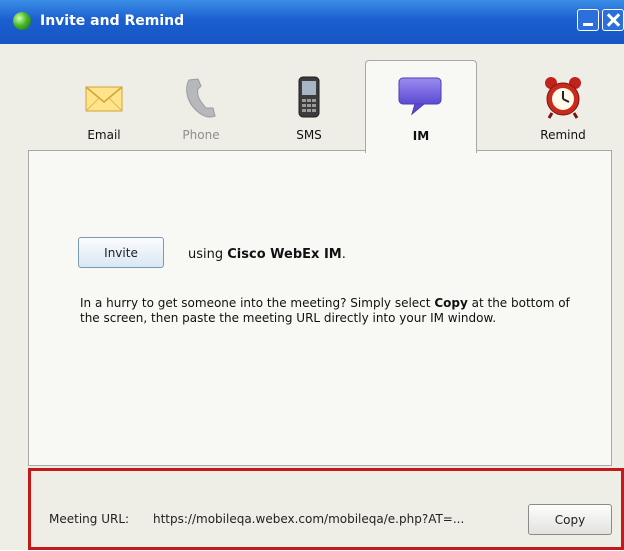 The height and width of the screenshot is (551, 624). What do you see at coordinates (89, 519) in the screenshot?
I see `meeting-url-label: Meeting URL:` at bounding box center [89, 519].